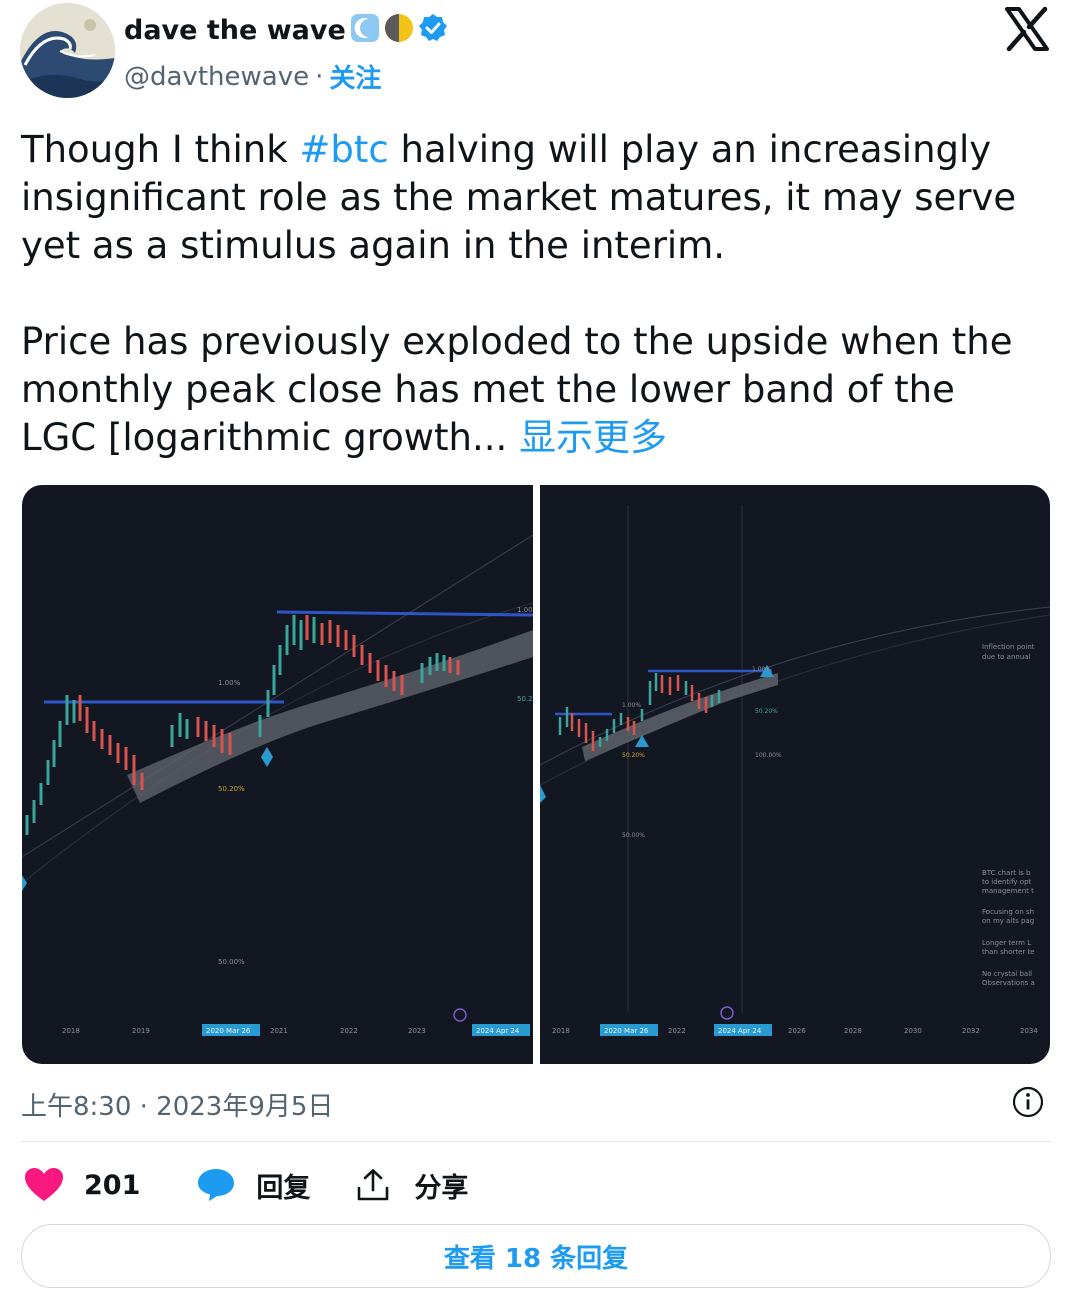 This screenshot has width=1072, height=1298. What do you see at coordinates (1006, 943) in the screenshot?
I see `side-note: Longer term L` at bounding box center [1006, 943].